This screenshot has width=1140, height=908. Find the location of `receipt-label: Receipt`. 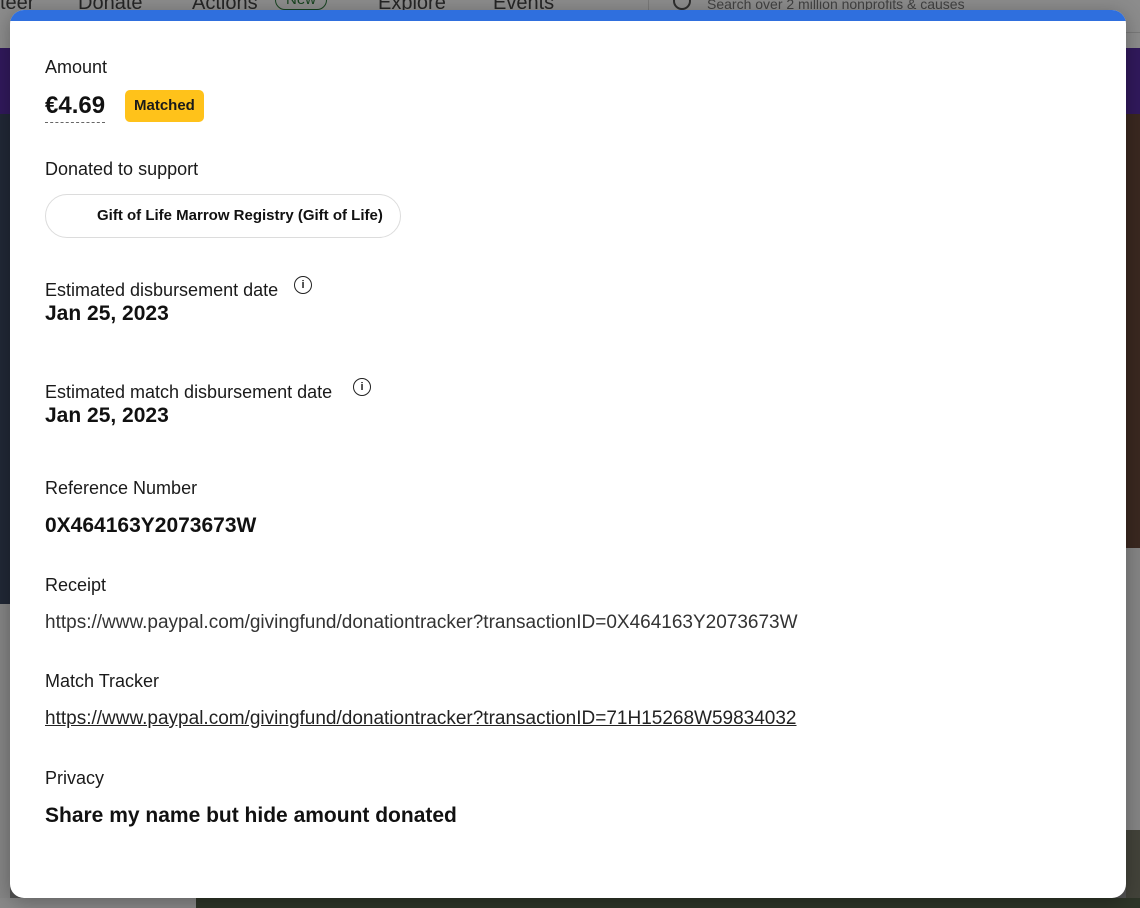

receipt-label: Receipt is located at coordinates (76, 585).